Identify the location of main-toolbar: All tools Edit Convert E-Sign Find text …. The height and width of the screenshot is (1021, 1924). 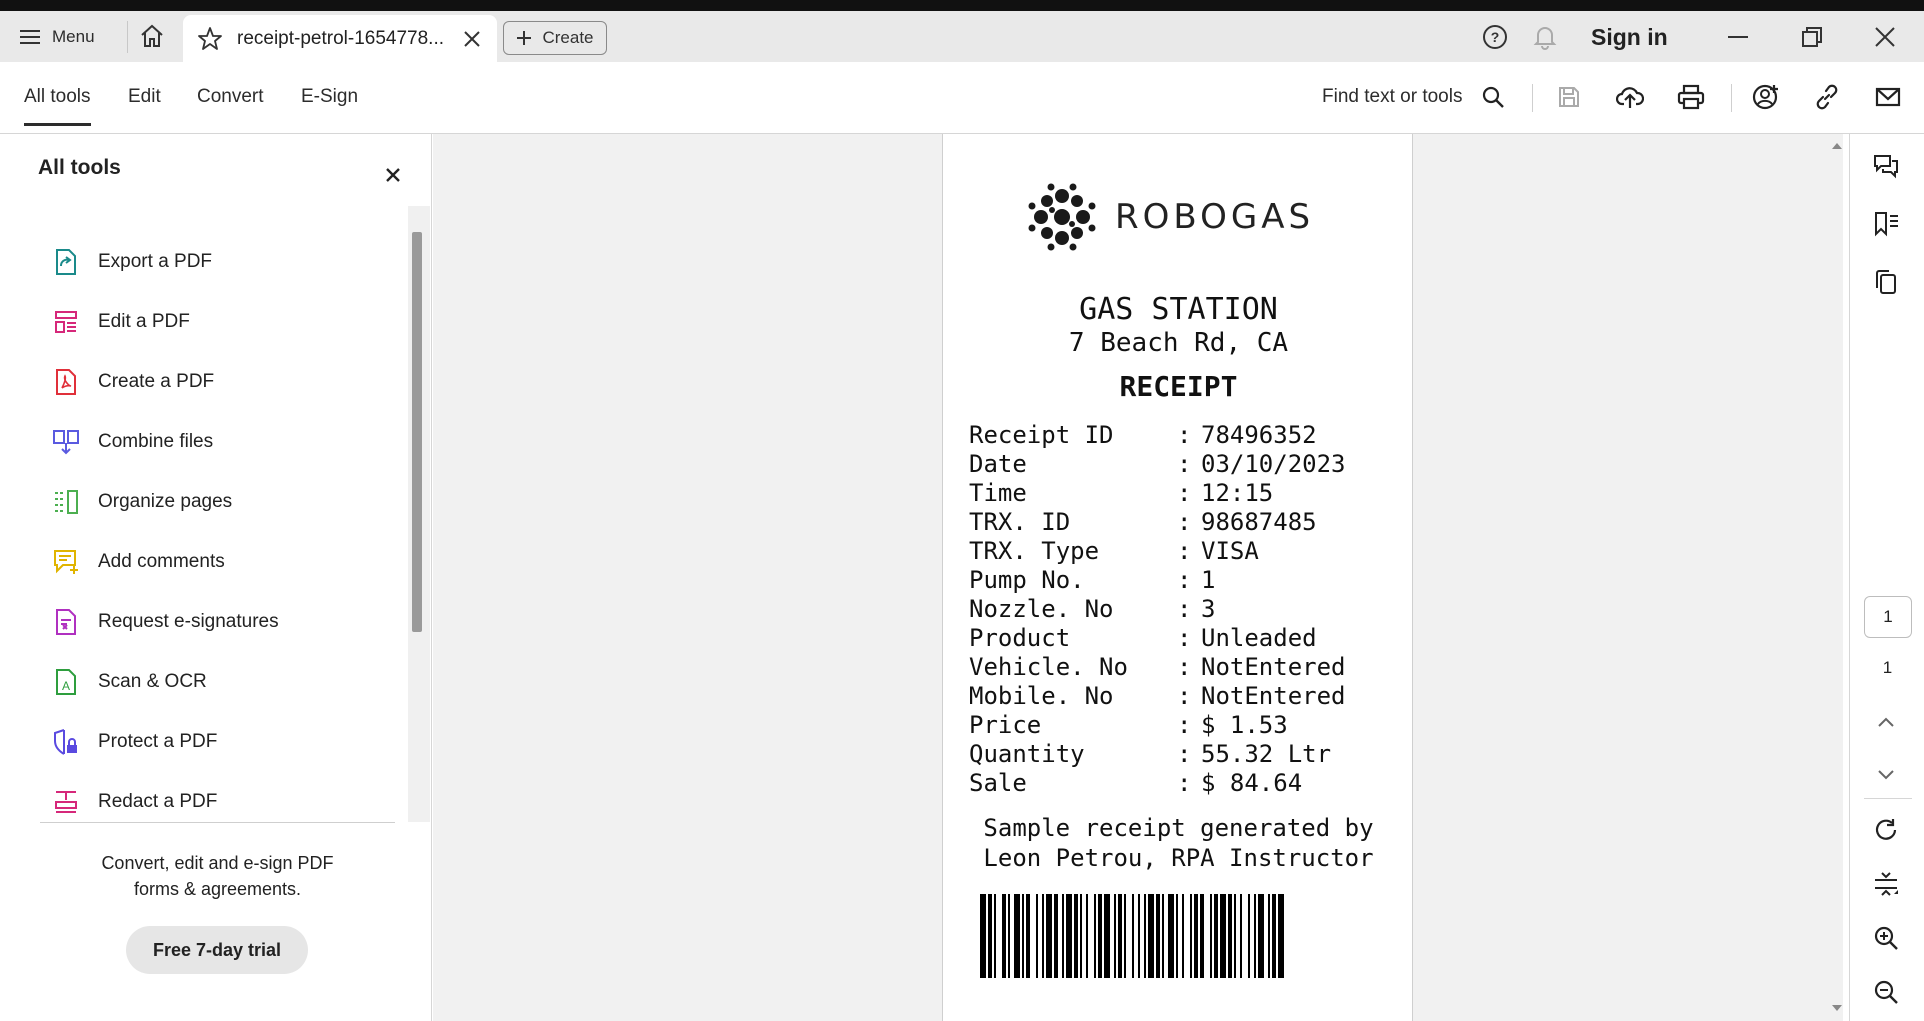
(962, 98).